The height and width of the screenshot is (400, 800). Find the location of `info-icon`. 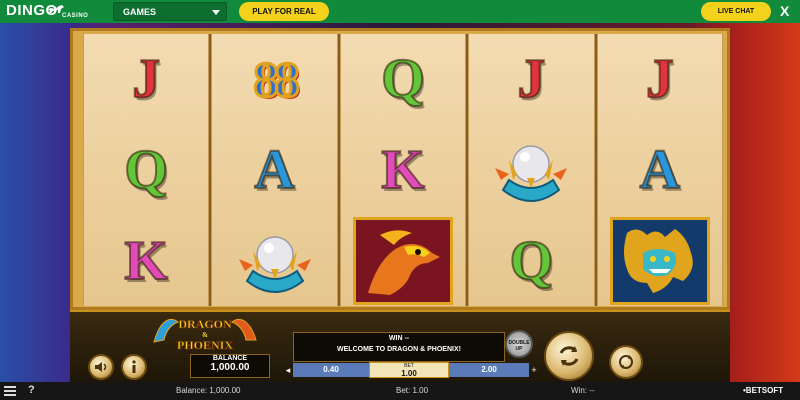

info-icon is located at coordinates (134, 366).